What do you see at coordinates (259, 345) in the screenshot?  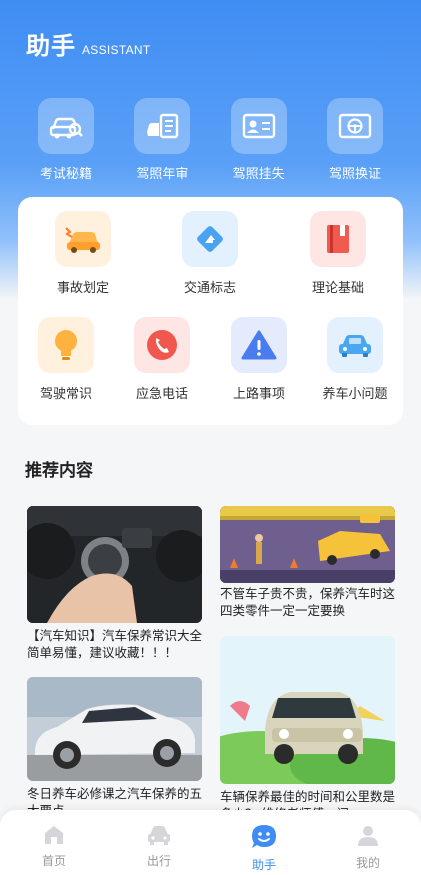 I see `warning-icon` at bounding box center [259, 345].